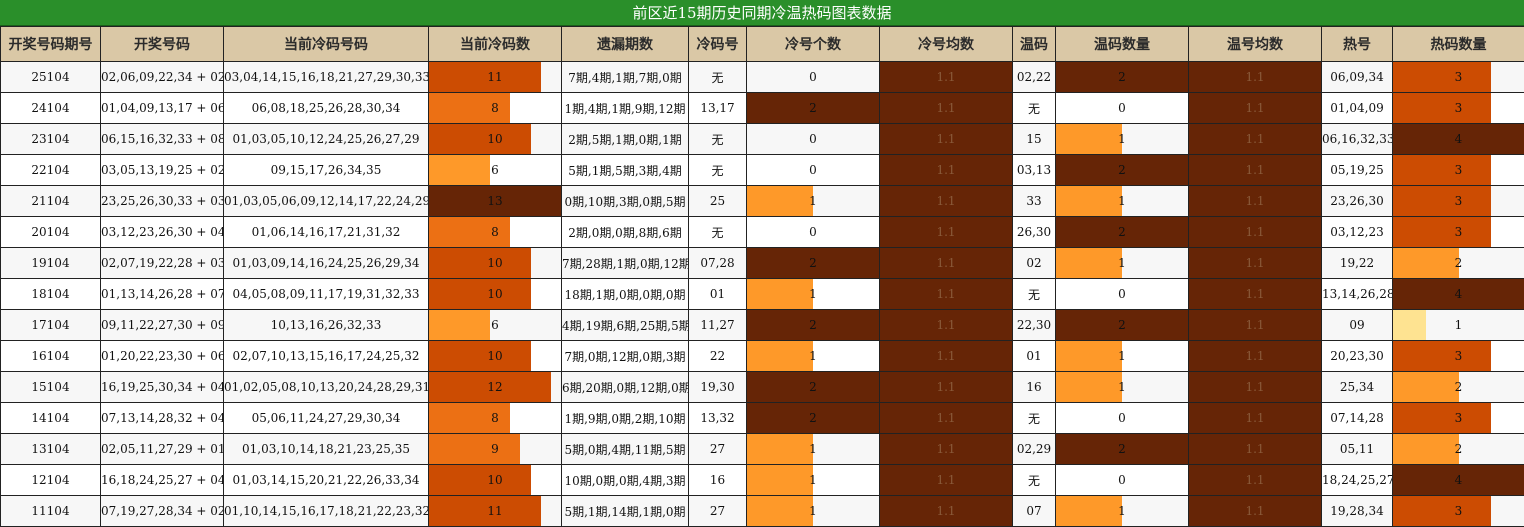  Describe the element at coordinates (717, 294) in the screenshot. I see `cell-cold-no: 01` at that location.